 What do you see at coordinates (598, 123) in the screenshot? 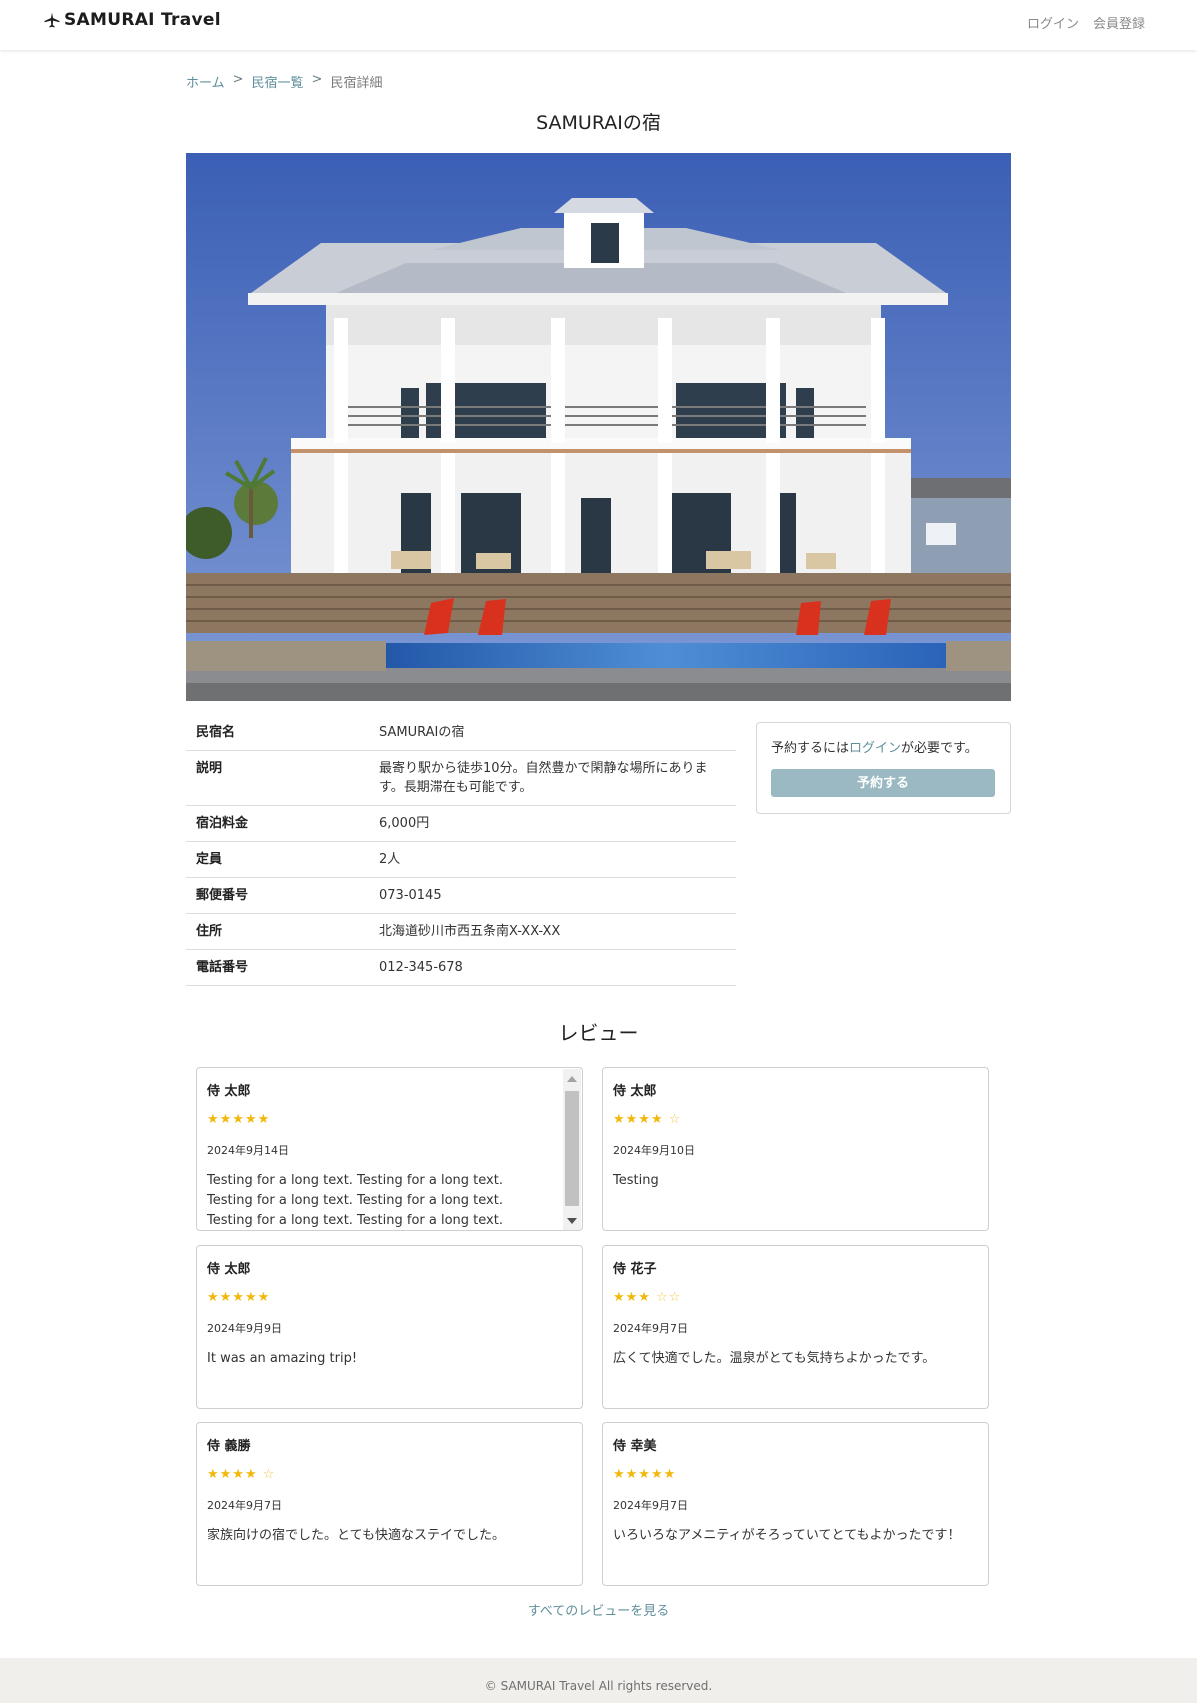
I see `page-title: SAMURAIの宿` at bounding box center [598, 123].